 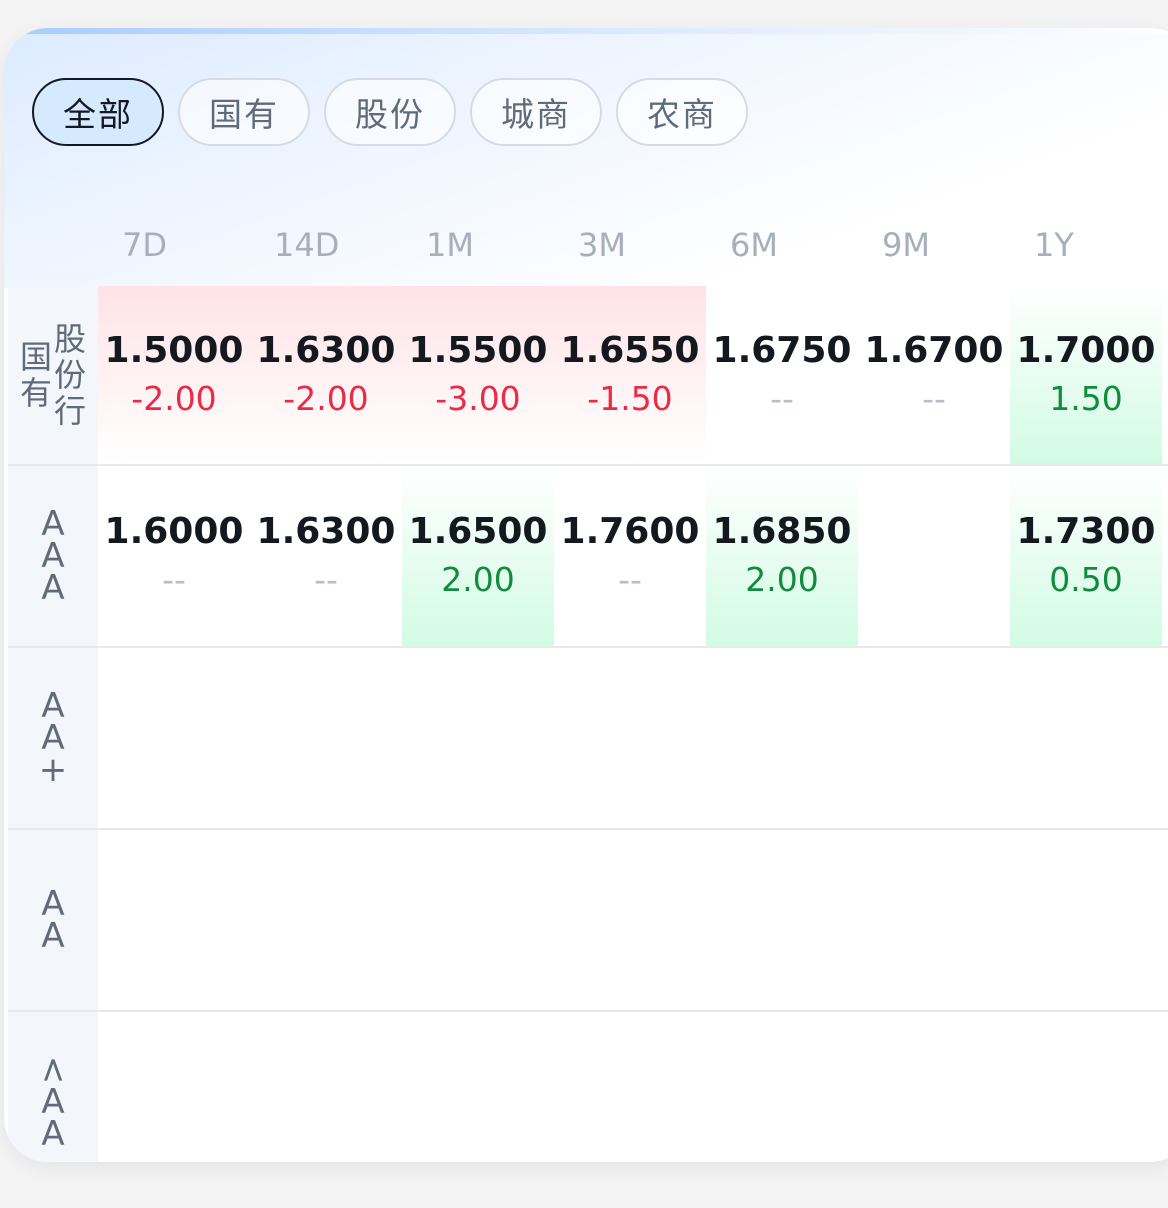 What do you see at coordinates (630, 350) in the screenshot?
I see `rate-value: 1.6550` at bounding box center [630, 350].